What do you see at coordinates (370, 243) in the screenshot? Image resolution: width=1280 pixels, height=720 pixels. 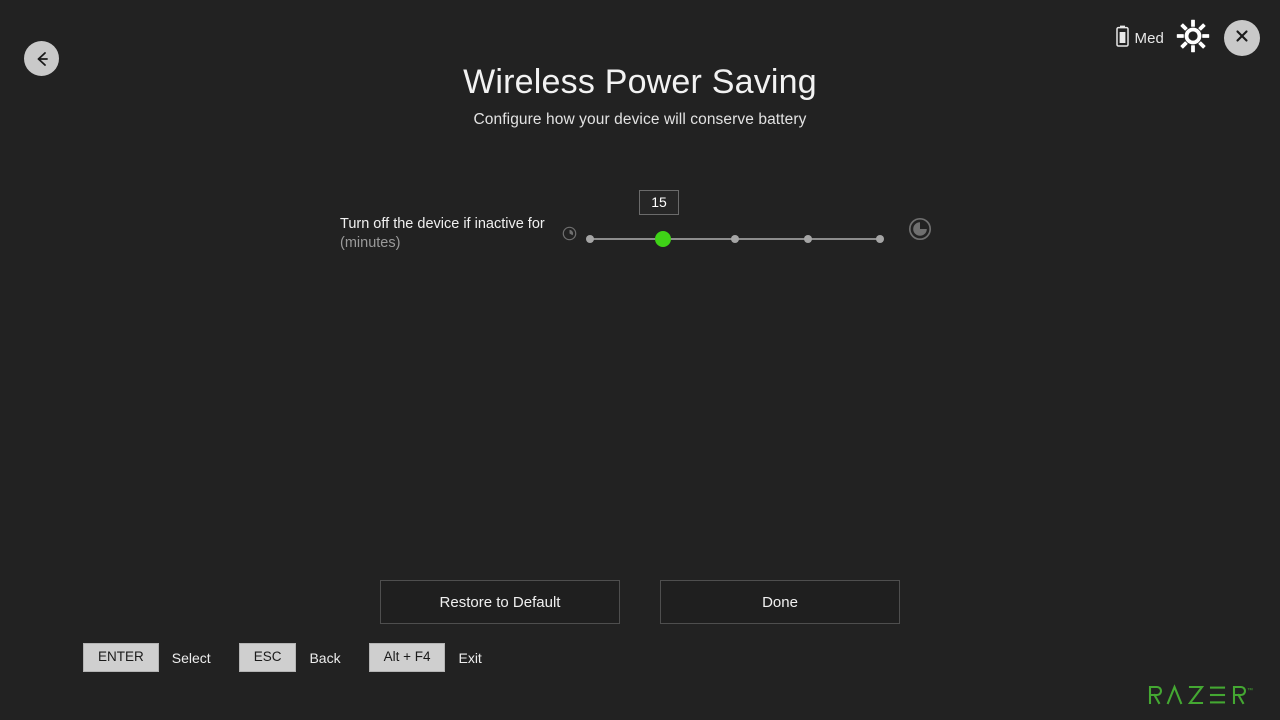 I see `setting-label-unit: (minutes)` at bounding box center [370, 243].